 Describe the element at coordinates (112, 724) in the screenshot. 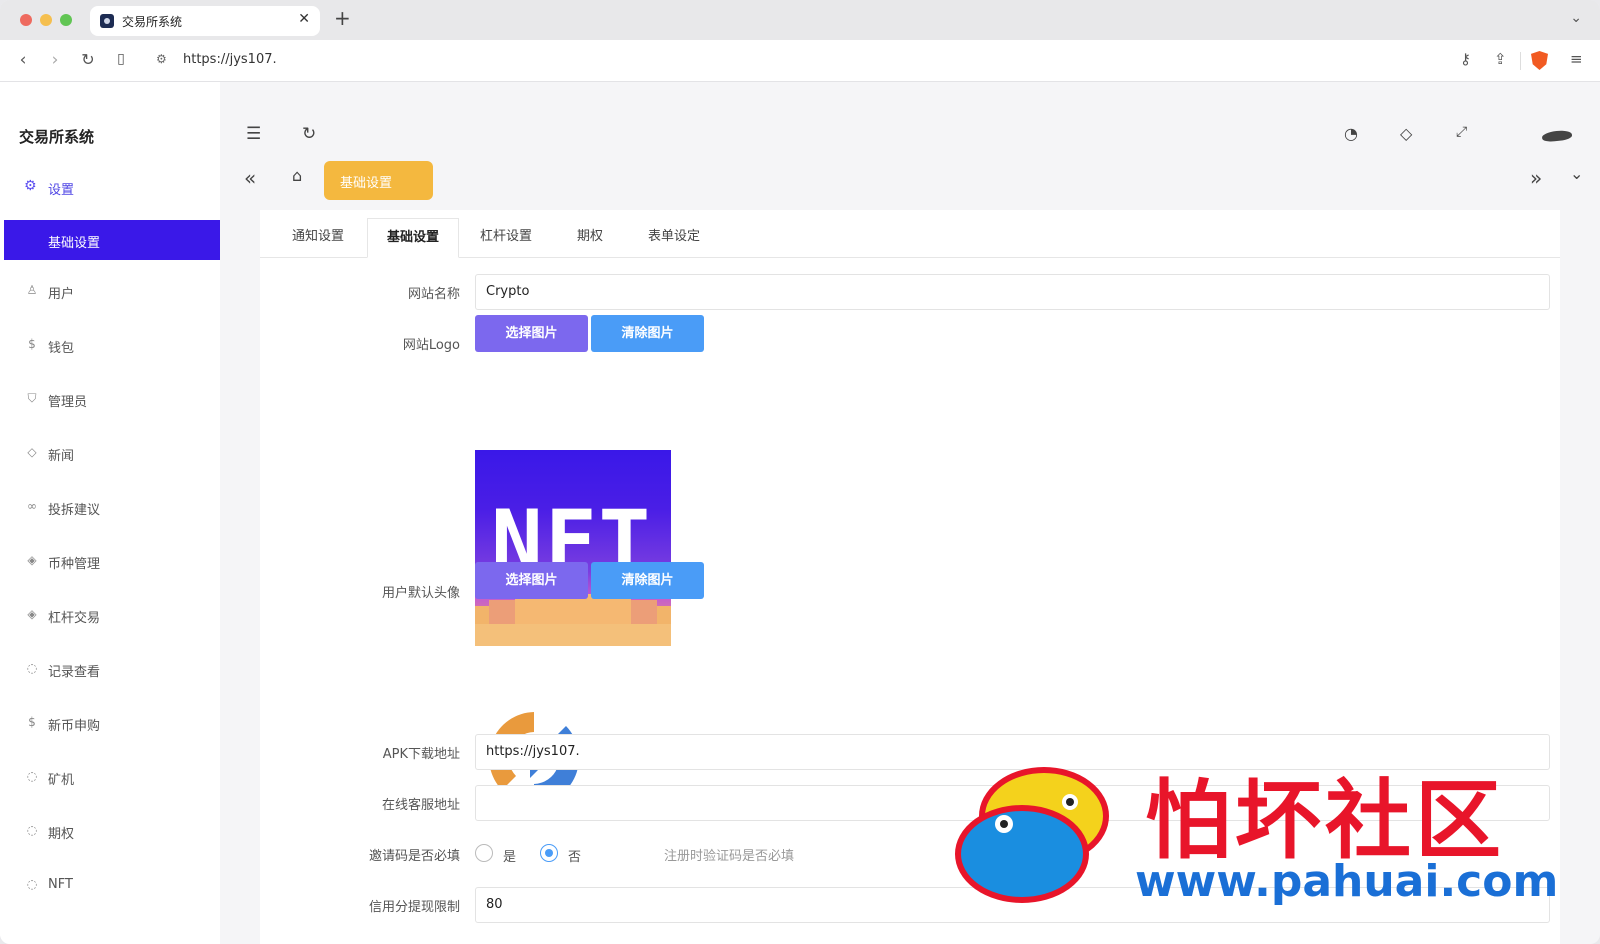

I see `sidebar-item-new-coin: $ 新币申购` at that location.